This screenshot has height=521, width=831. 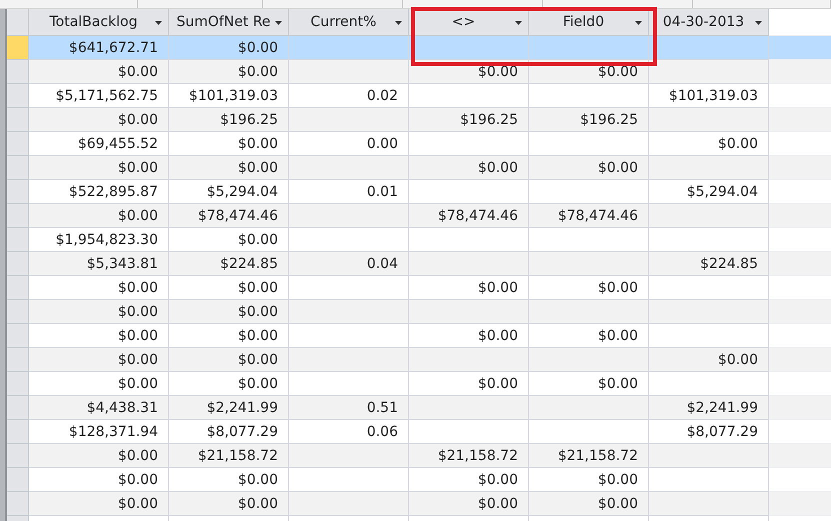 I want to click on select-all-corner, so click(x=18, y=22).